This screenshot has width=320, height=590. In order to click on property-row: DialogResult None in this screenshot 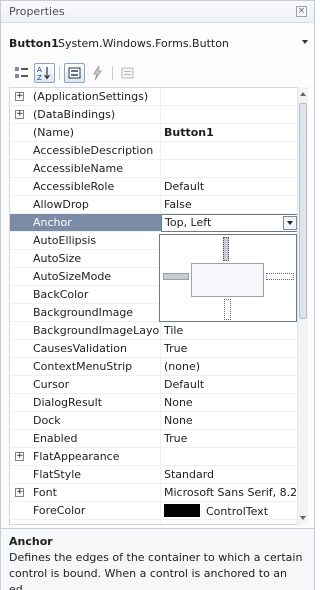, I will do `click(153, 403)`.